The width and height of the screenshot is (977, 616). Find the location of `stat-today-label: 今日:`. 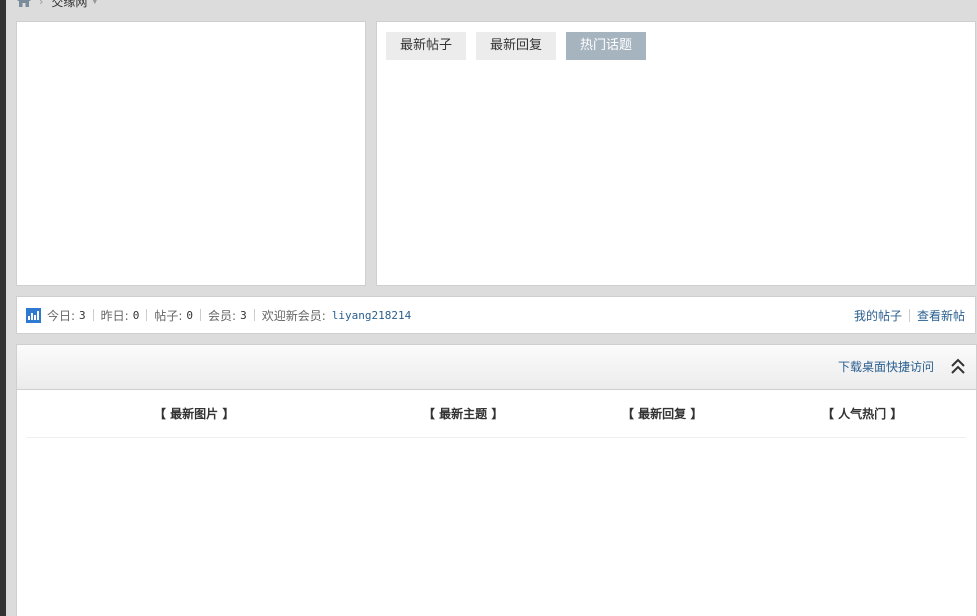

stat-today-label: 今日: is located at coordinates (61, 315).